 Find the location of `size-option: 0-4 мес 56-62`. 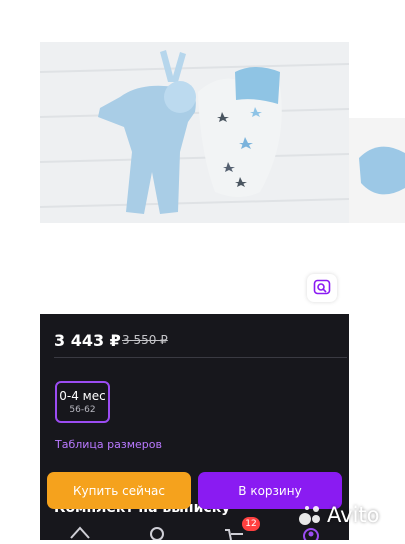

size-option: 0-4 мес 56-62 is located at coordinates (82, 402).